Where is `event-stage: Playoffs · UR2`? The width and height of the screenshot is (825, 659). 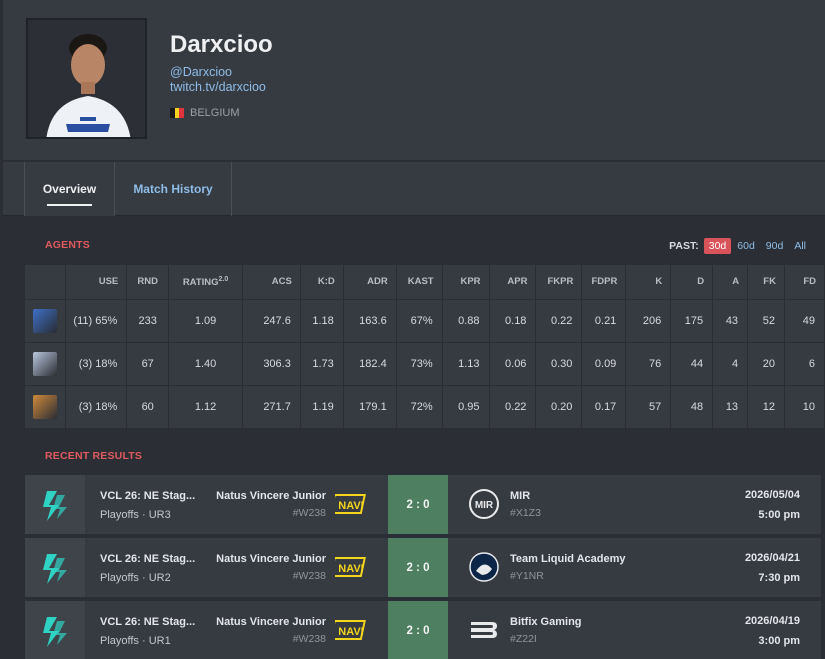
event-stage: Playoffs · UR2 is located at coordinates (135, 578).